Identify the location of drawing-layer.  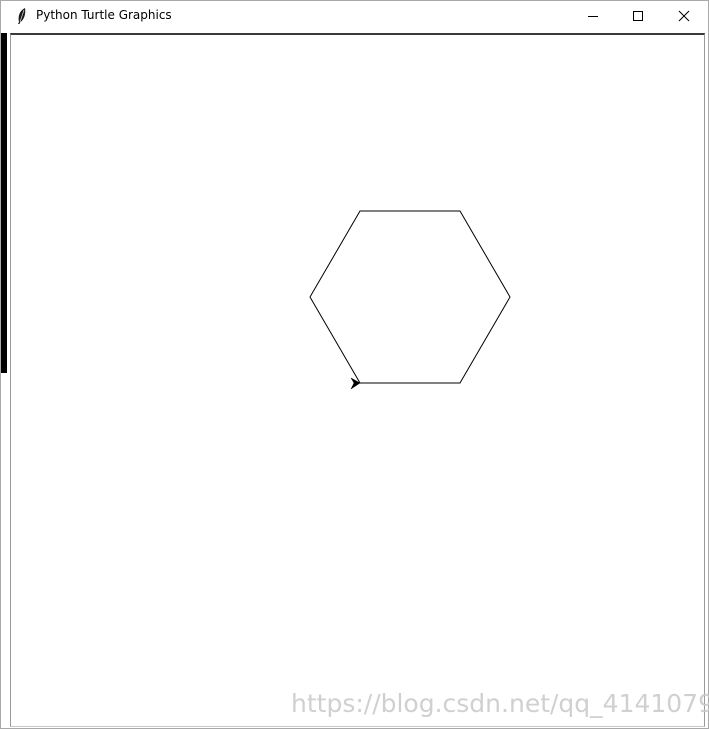
(410, 300).